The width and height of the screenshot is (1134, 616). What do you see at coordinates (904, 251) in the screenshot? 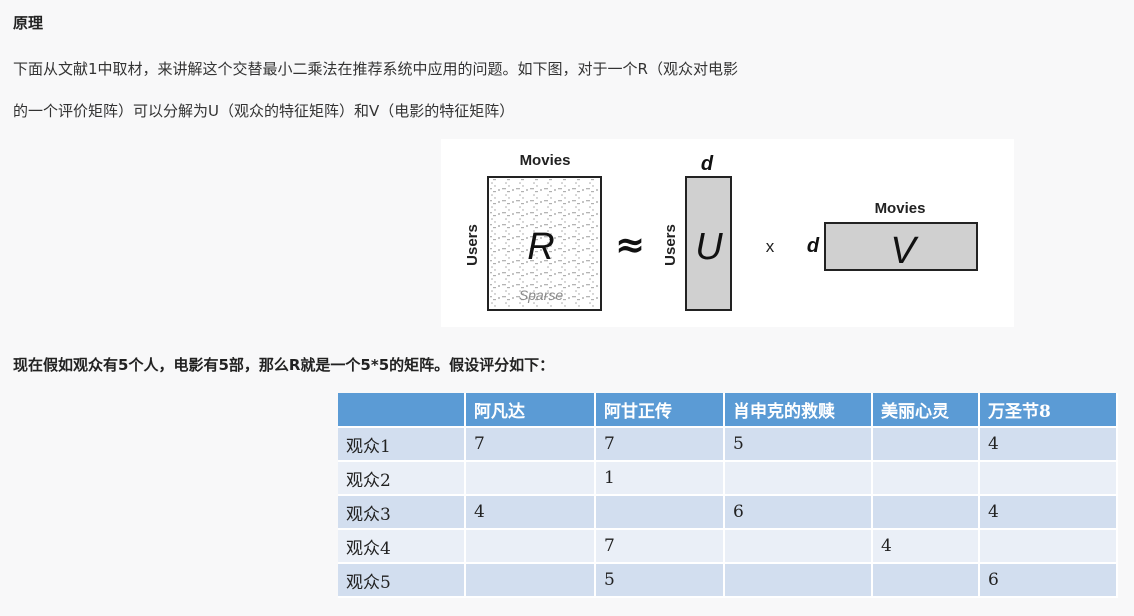
I see `v-matrix-letter: V` at bounding box center [904, 251].